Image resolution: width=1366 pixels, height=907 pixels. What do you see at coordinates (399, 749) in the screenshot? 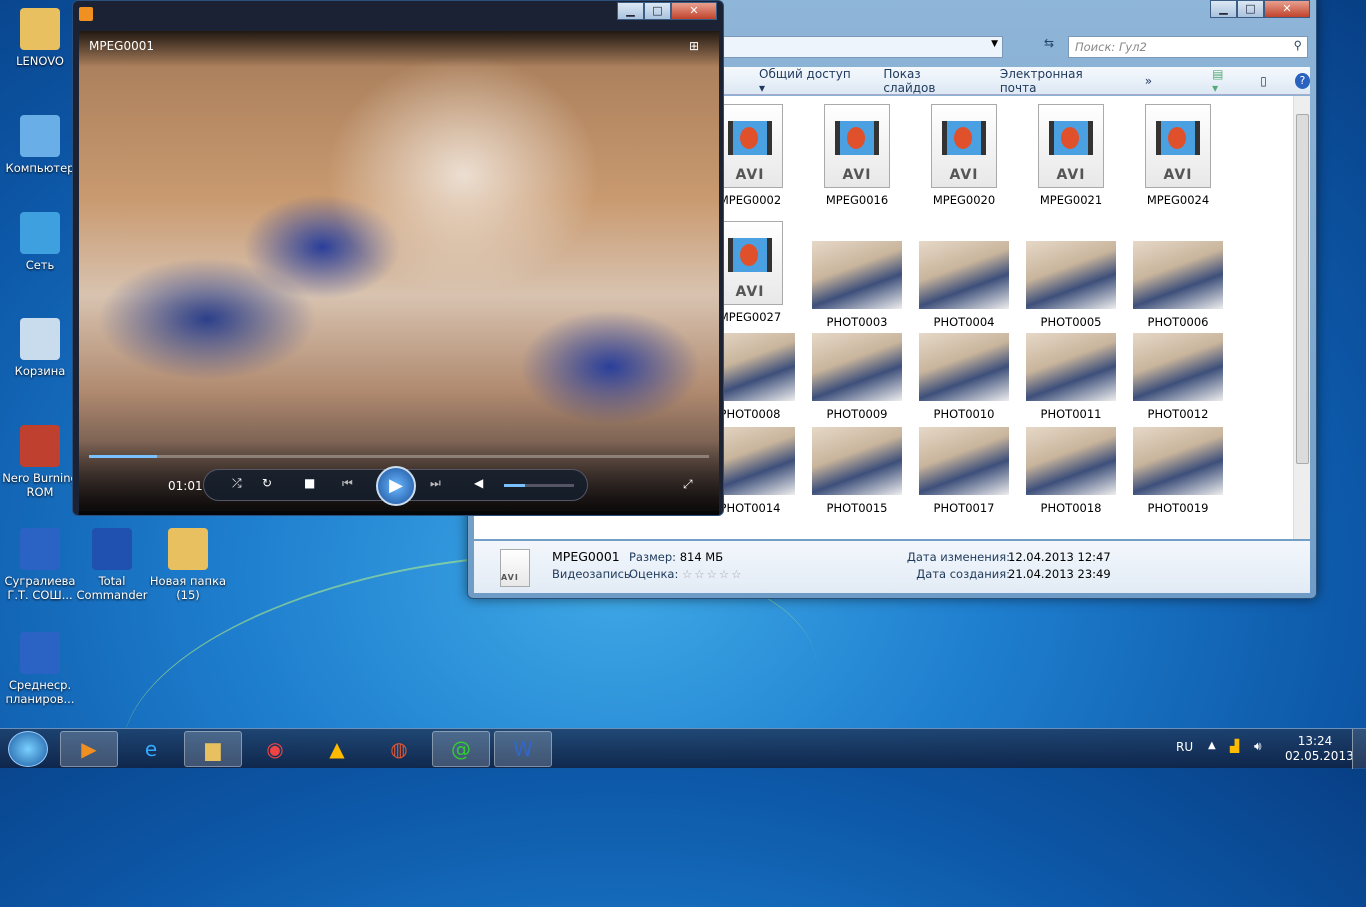
I see `taskbar-nero: ◍` at bounding box center [399, 749].